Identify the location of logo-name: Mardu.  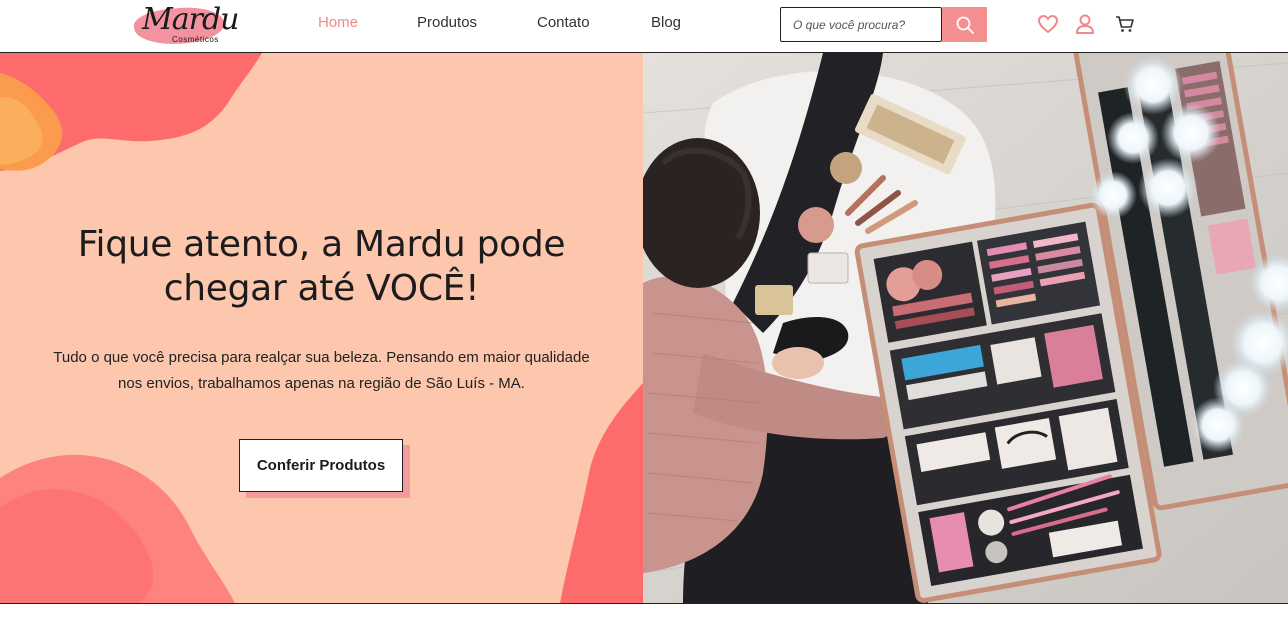
(190, 19).